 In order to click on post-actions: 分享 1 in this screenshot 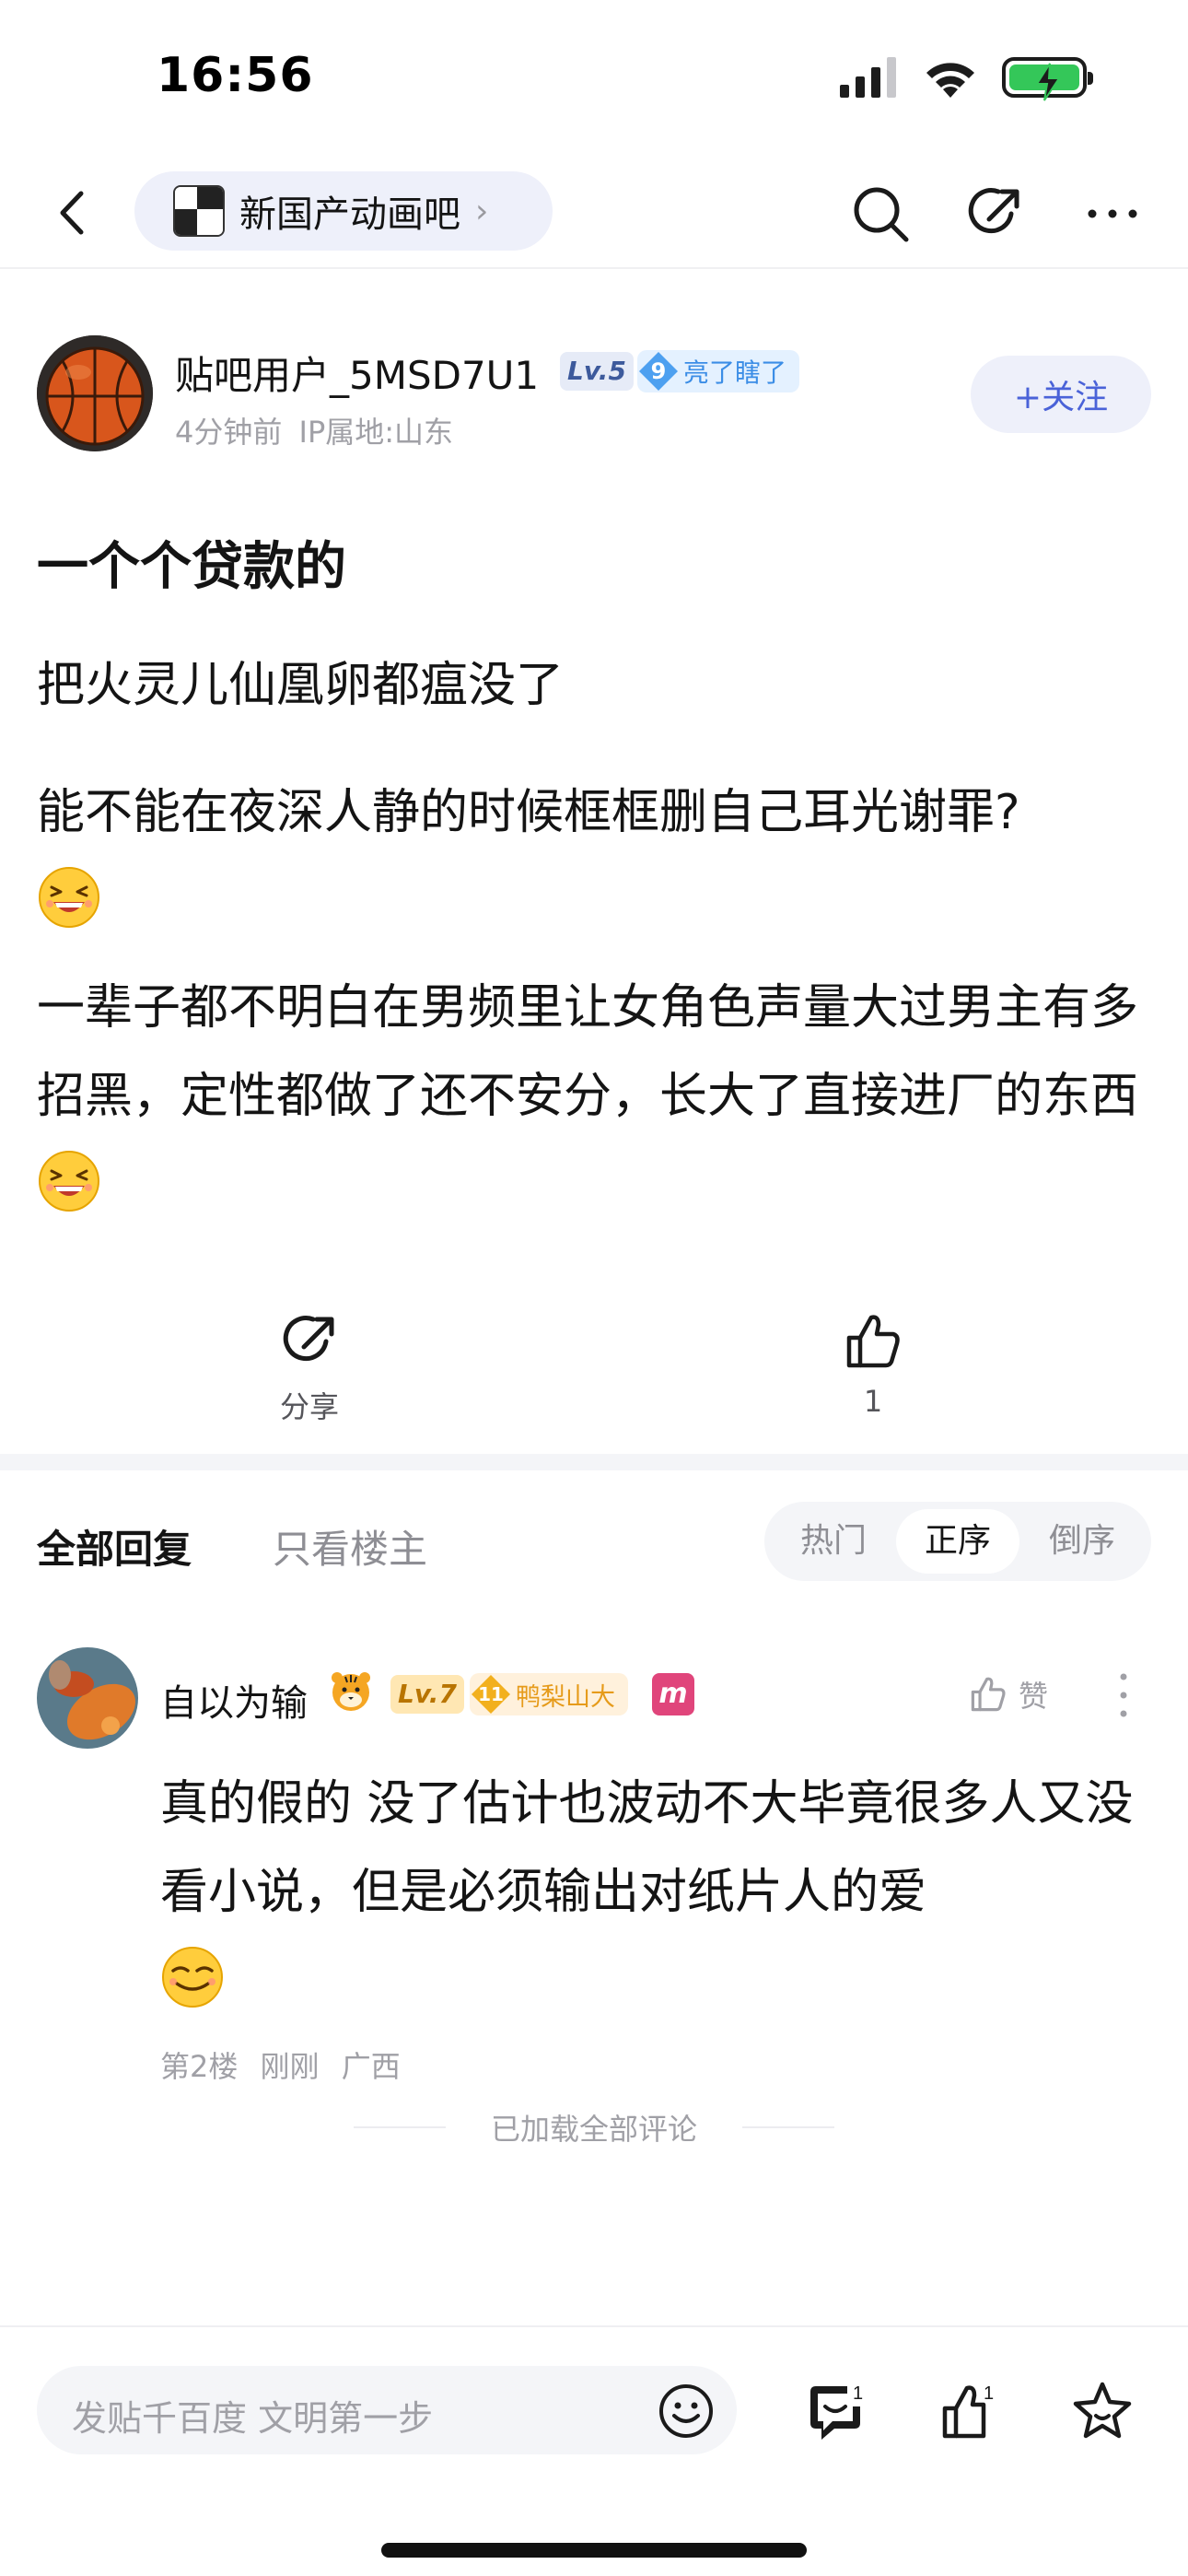, I will do `click(594, 1372)`.